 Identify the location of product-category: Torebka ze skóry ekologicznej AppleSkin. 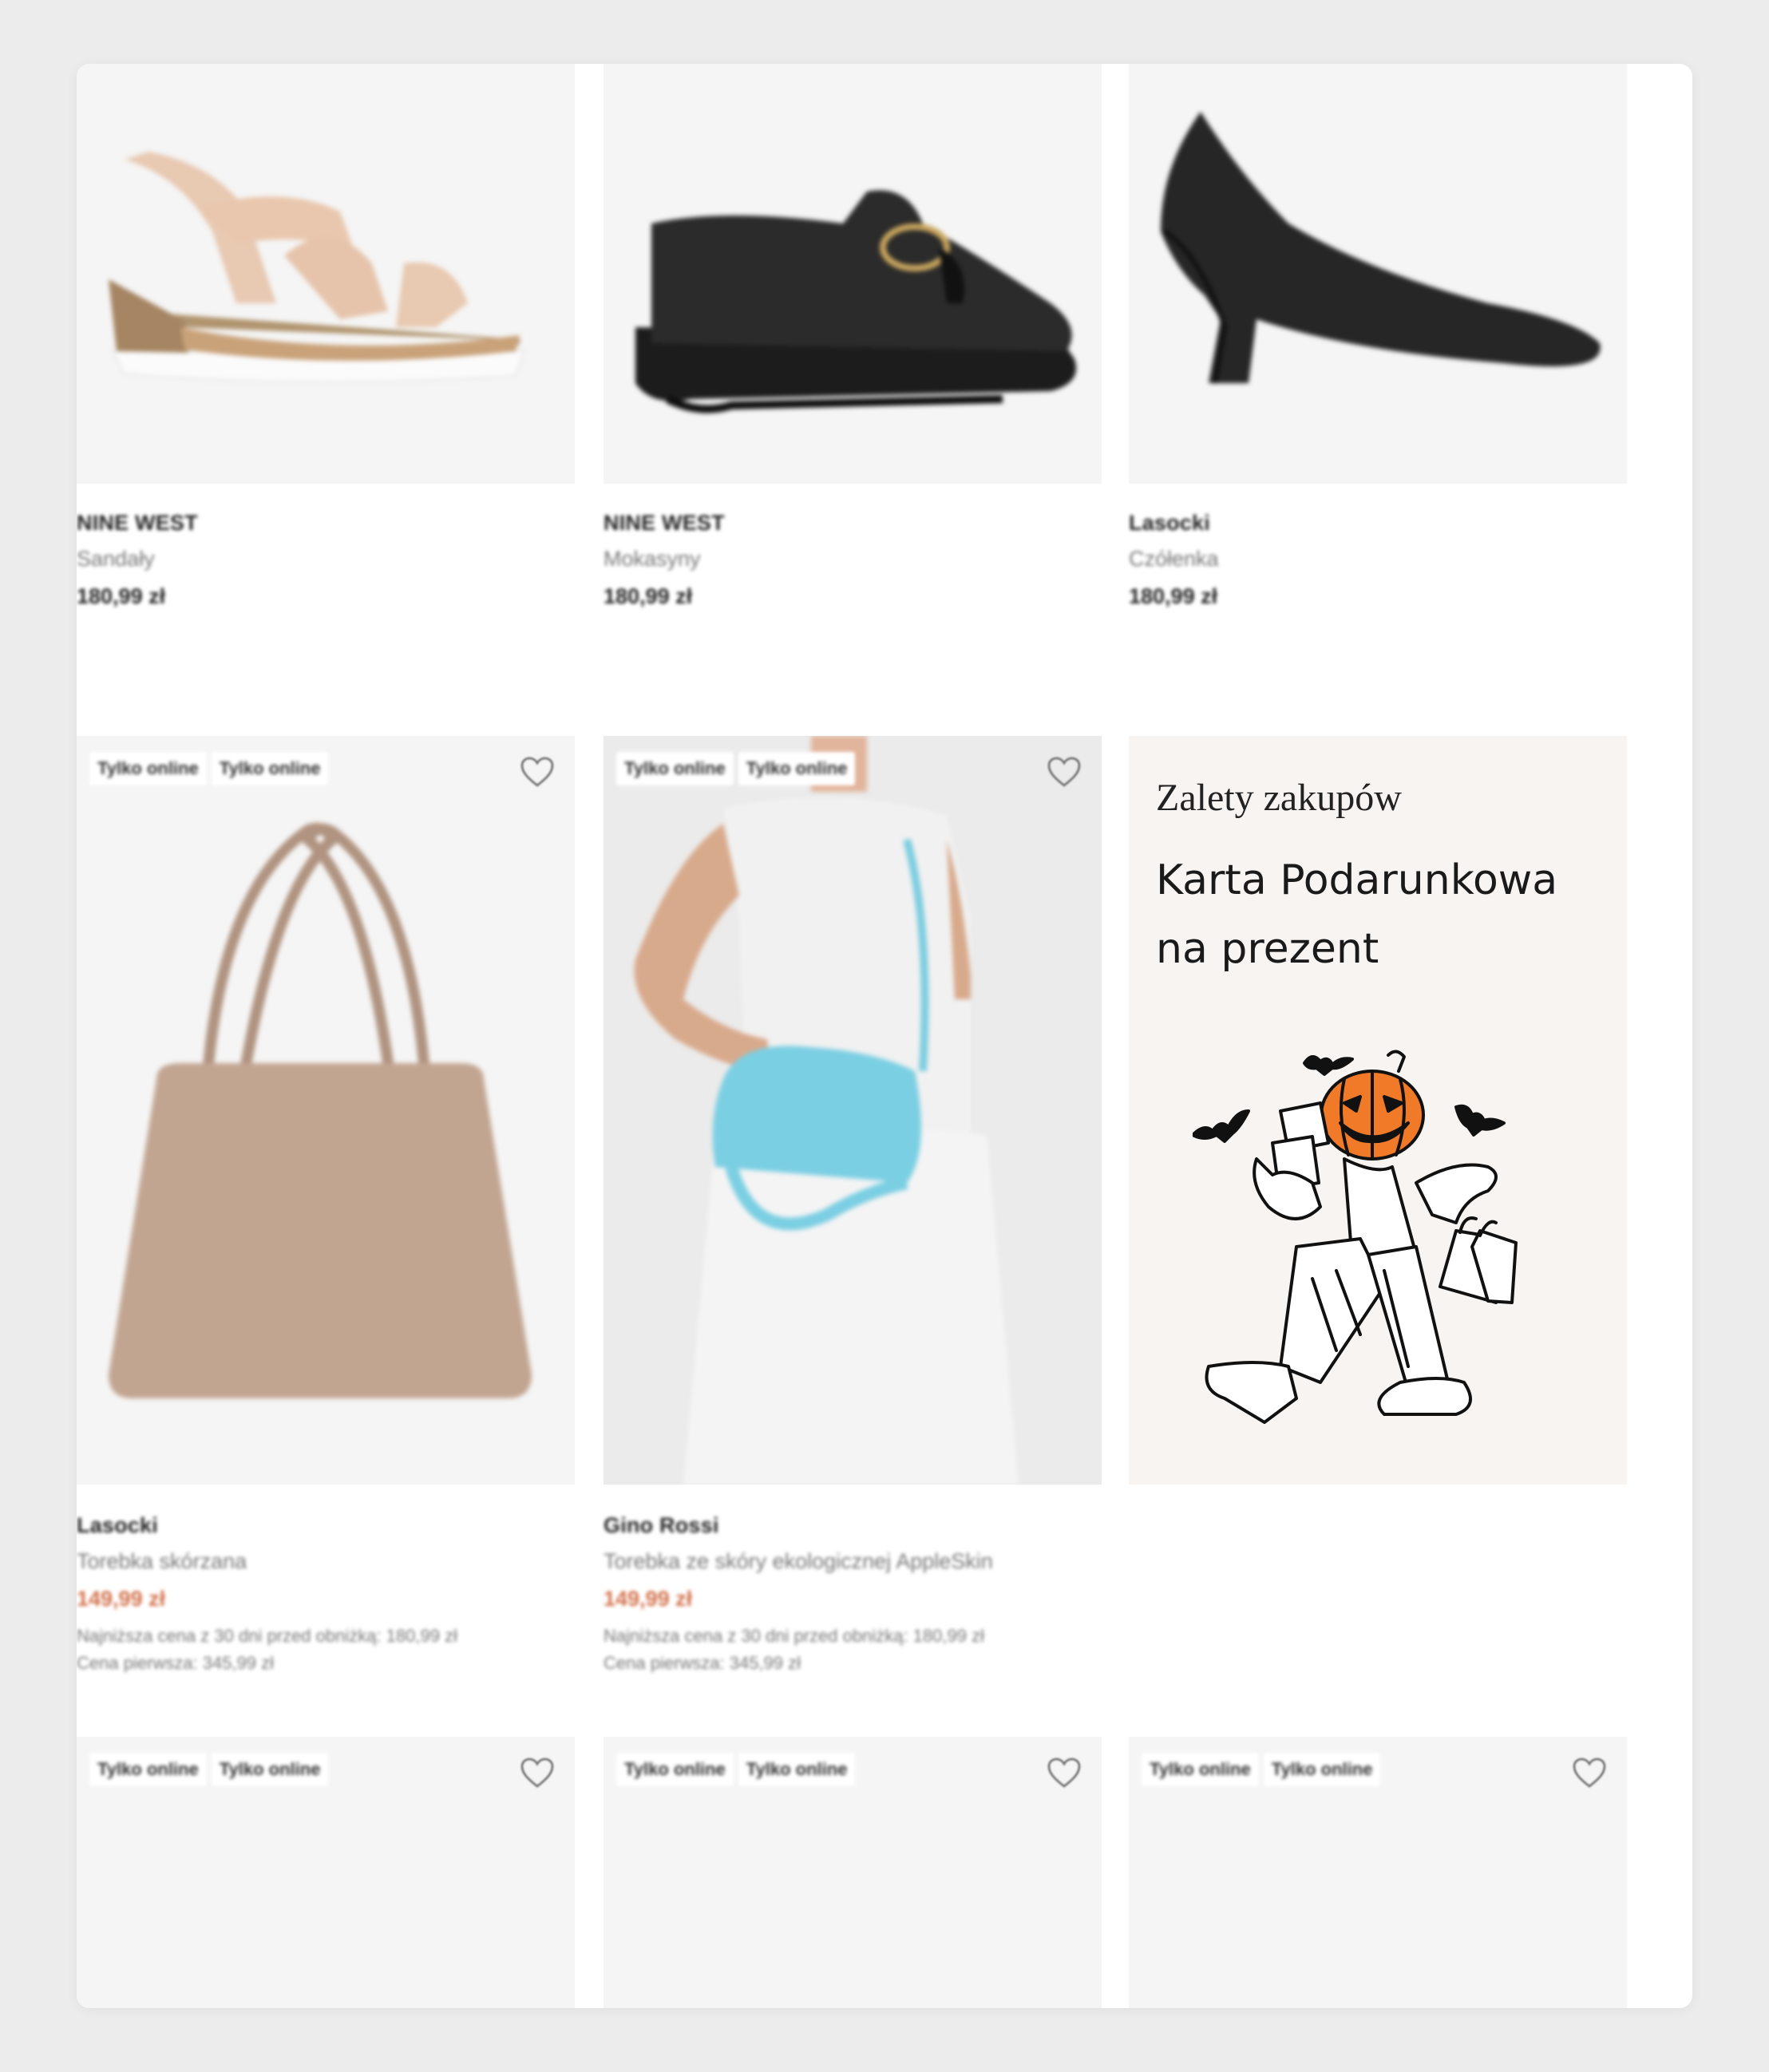
(853, 1562).